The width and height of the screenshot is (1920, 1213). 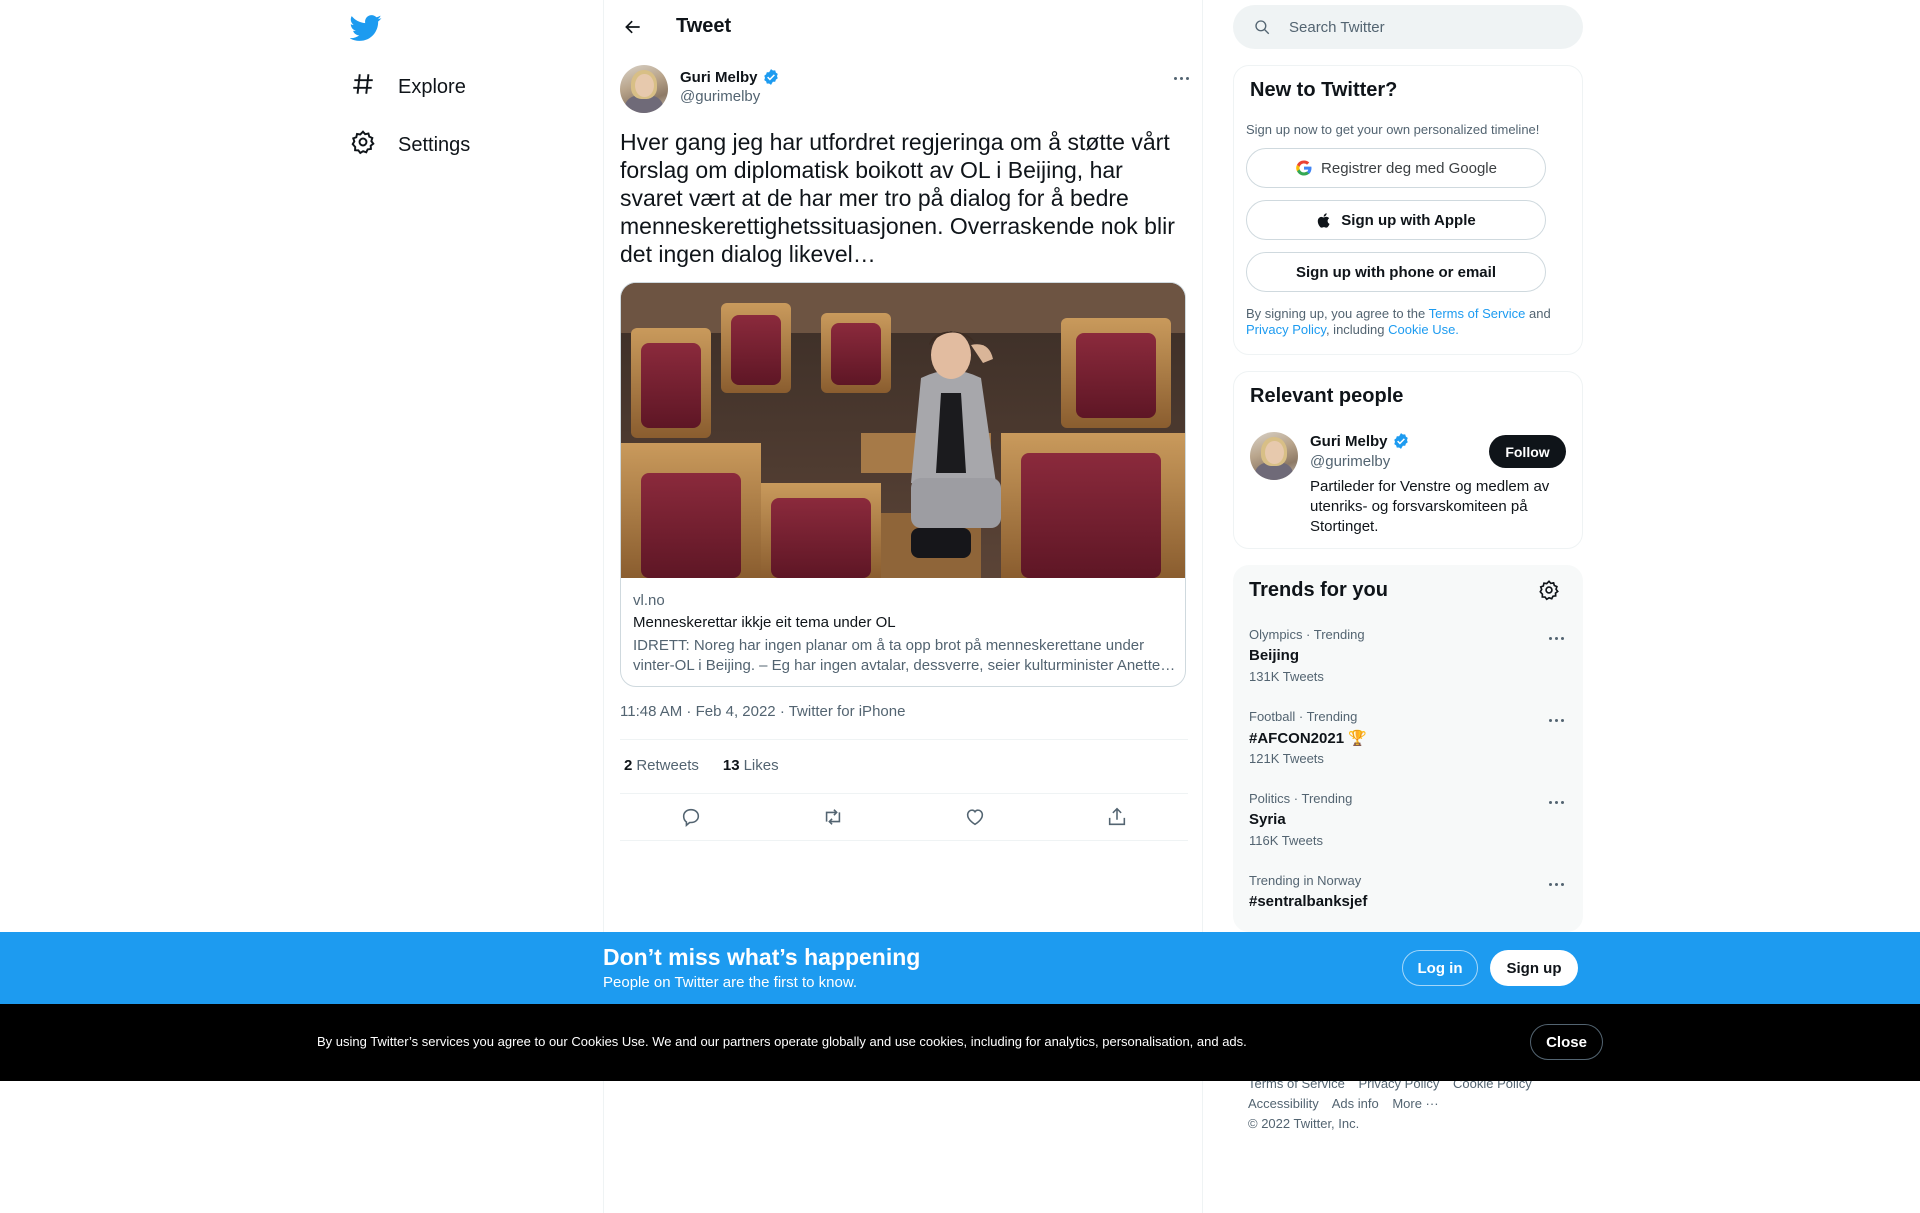 I want to click on trends-title: Trends for you, so click(x=1318, y=590).